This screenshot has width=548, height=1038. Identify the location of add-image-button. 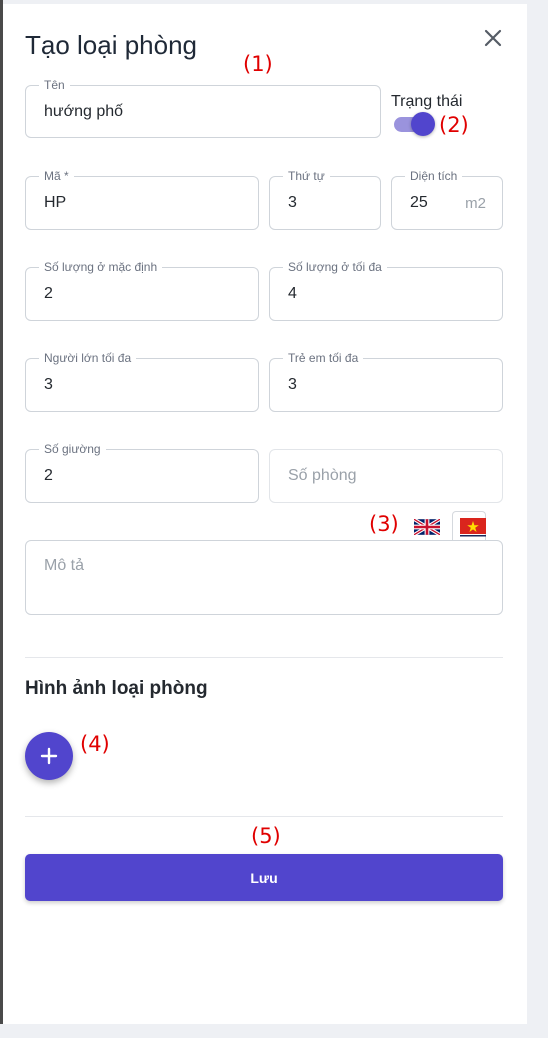
(49, 756).